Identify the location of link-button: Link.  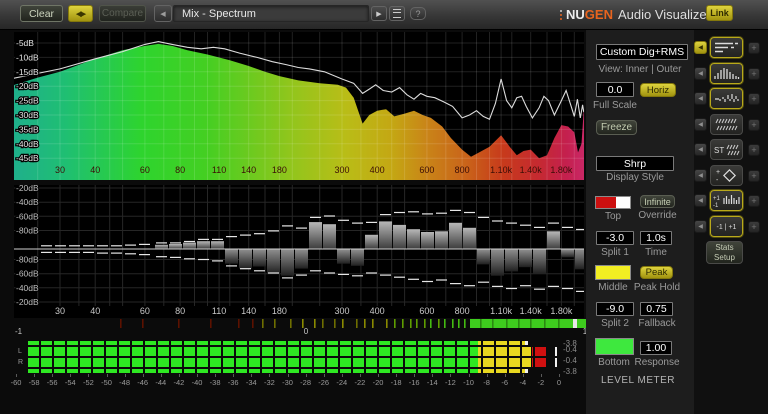
(719, 13).